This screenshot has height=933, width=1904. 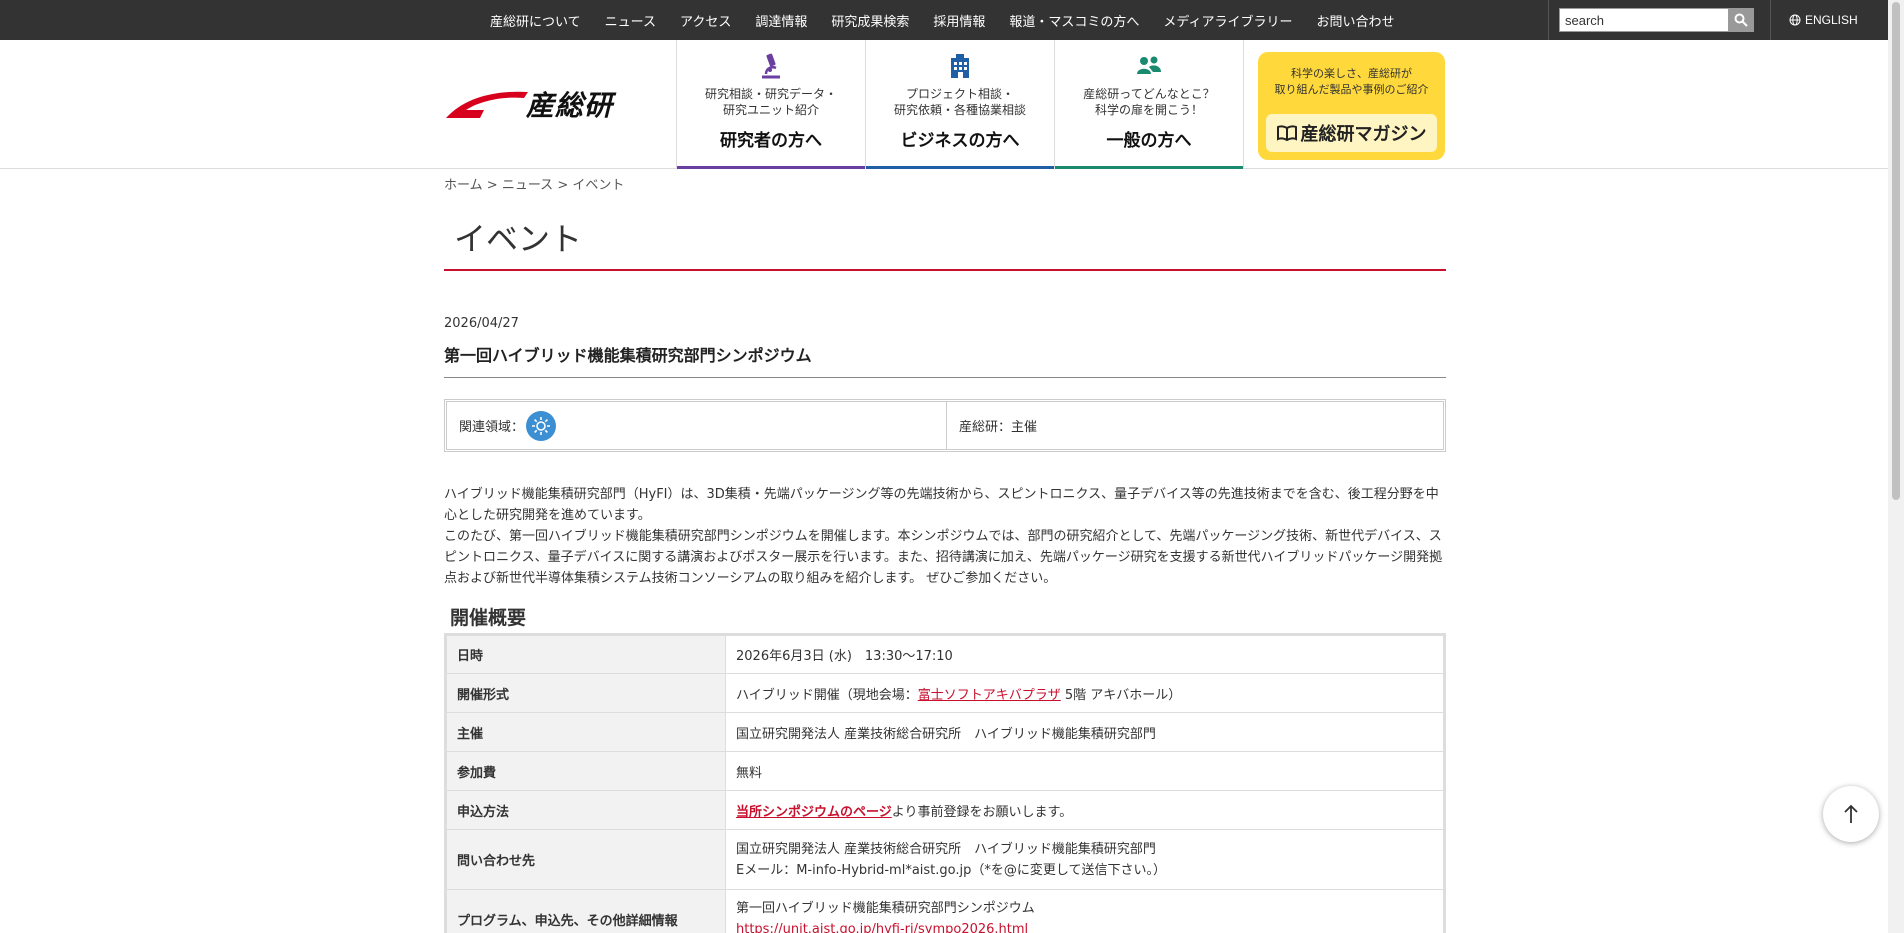 I want to click on nav-card-business: プロジェクト相談・ 研究依頼・各種協業相談 ビジネスの方へ, so click(x=959, y=104).